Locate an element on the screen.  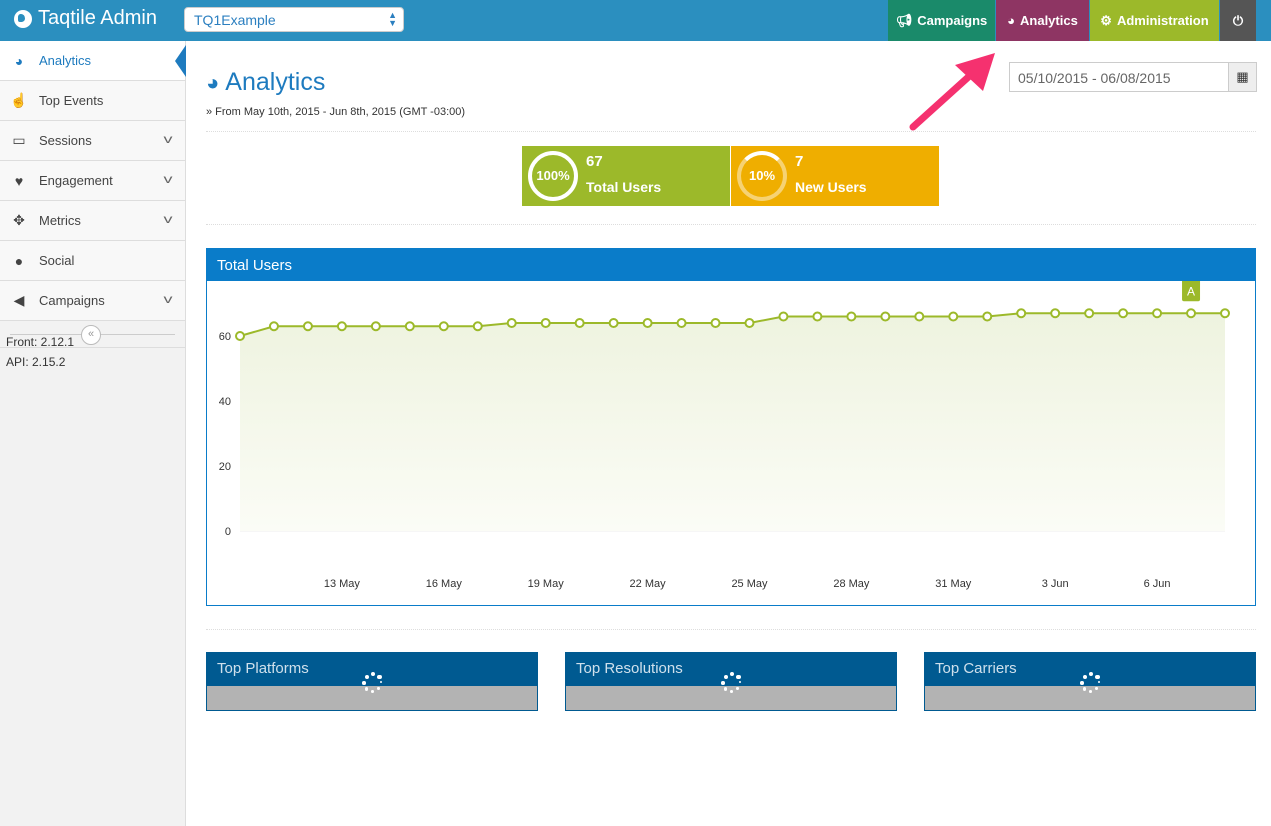
sidebar-item-label: Engagement is located at coordinates (76, 180).